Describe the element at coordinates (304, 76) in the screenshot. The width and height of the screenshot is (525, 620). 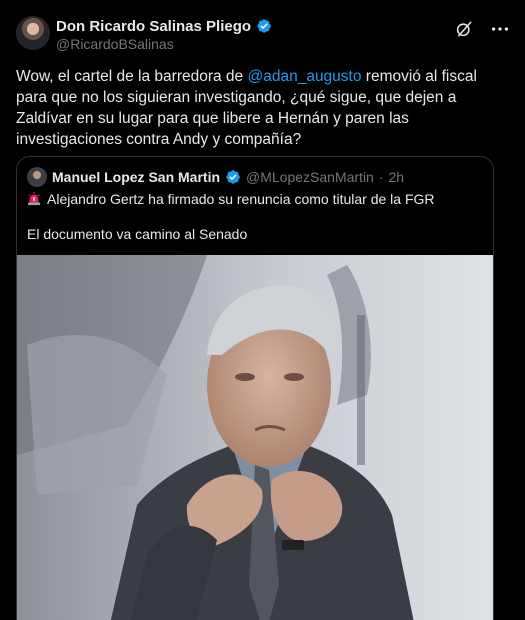
I see `mention-link: @adan_augusto` at that location.